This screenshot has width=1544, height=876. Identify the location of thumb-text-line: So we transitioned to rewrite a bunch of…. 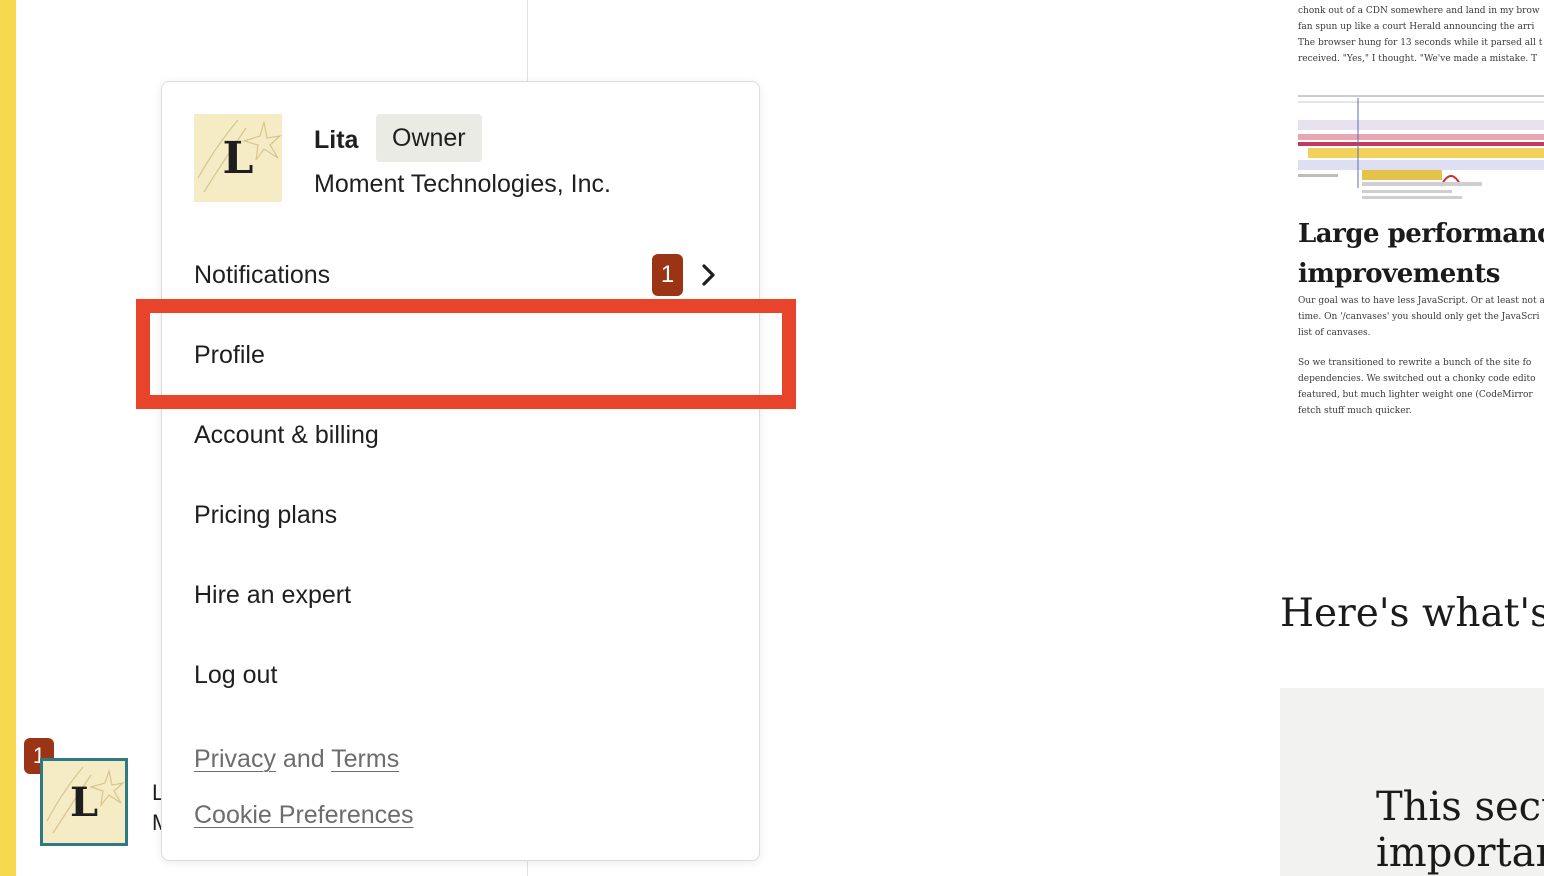
(1415, 363).